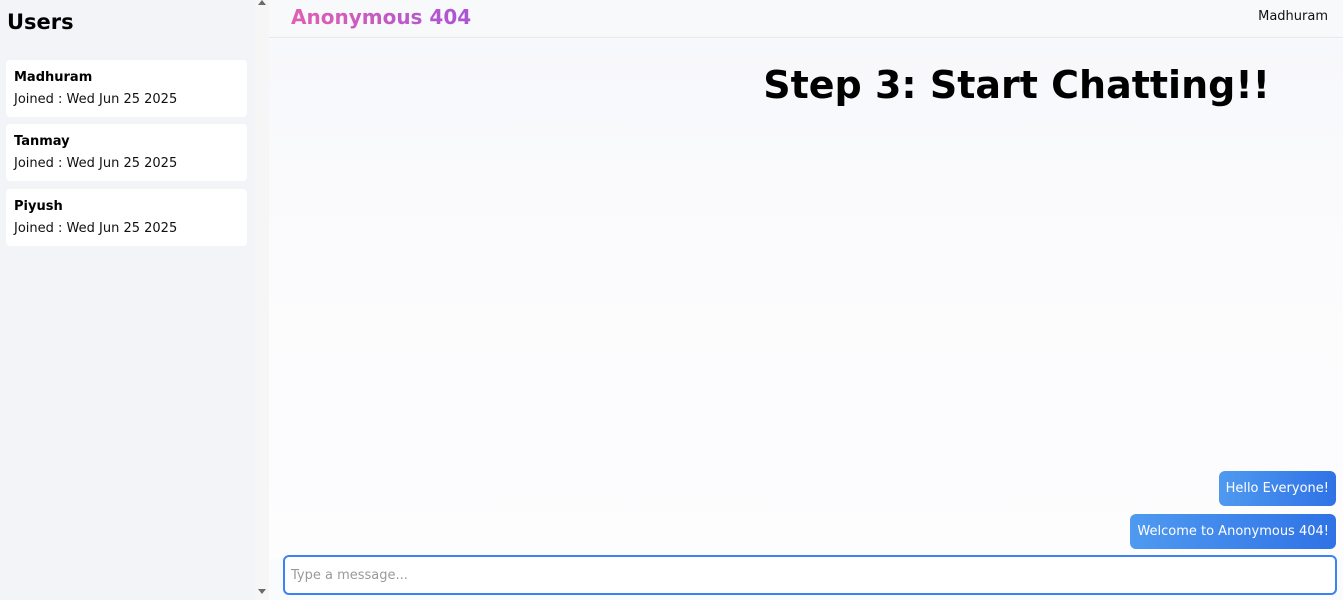  Describe the element at coordinates (42, 141) in the screenshot. I see `user-name: Tanmay` at that location.